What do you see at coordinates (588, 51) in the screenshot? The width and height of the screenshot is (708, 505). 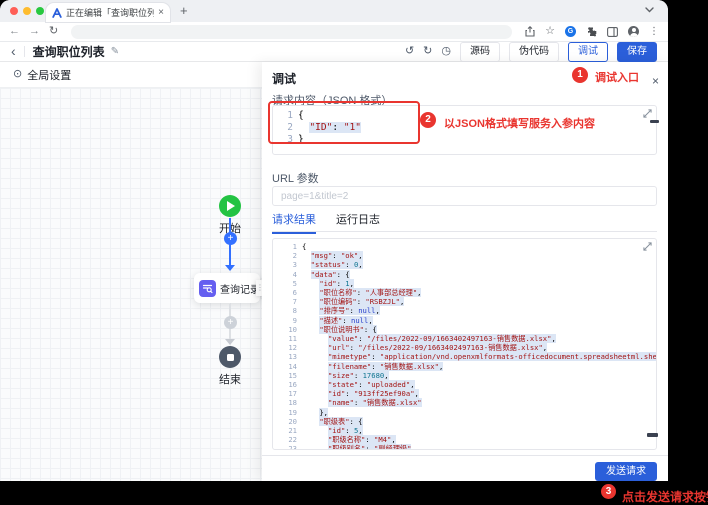 I see `debug-button: 调试` at bounding box center [588, 51].